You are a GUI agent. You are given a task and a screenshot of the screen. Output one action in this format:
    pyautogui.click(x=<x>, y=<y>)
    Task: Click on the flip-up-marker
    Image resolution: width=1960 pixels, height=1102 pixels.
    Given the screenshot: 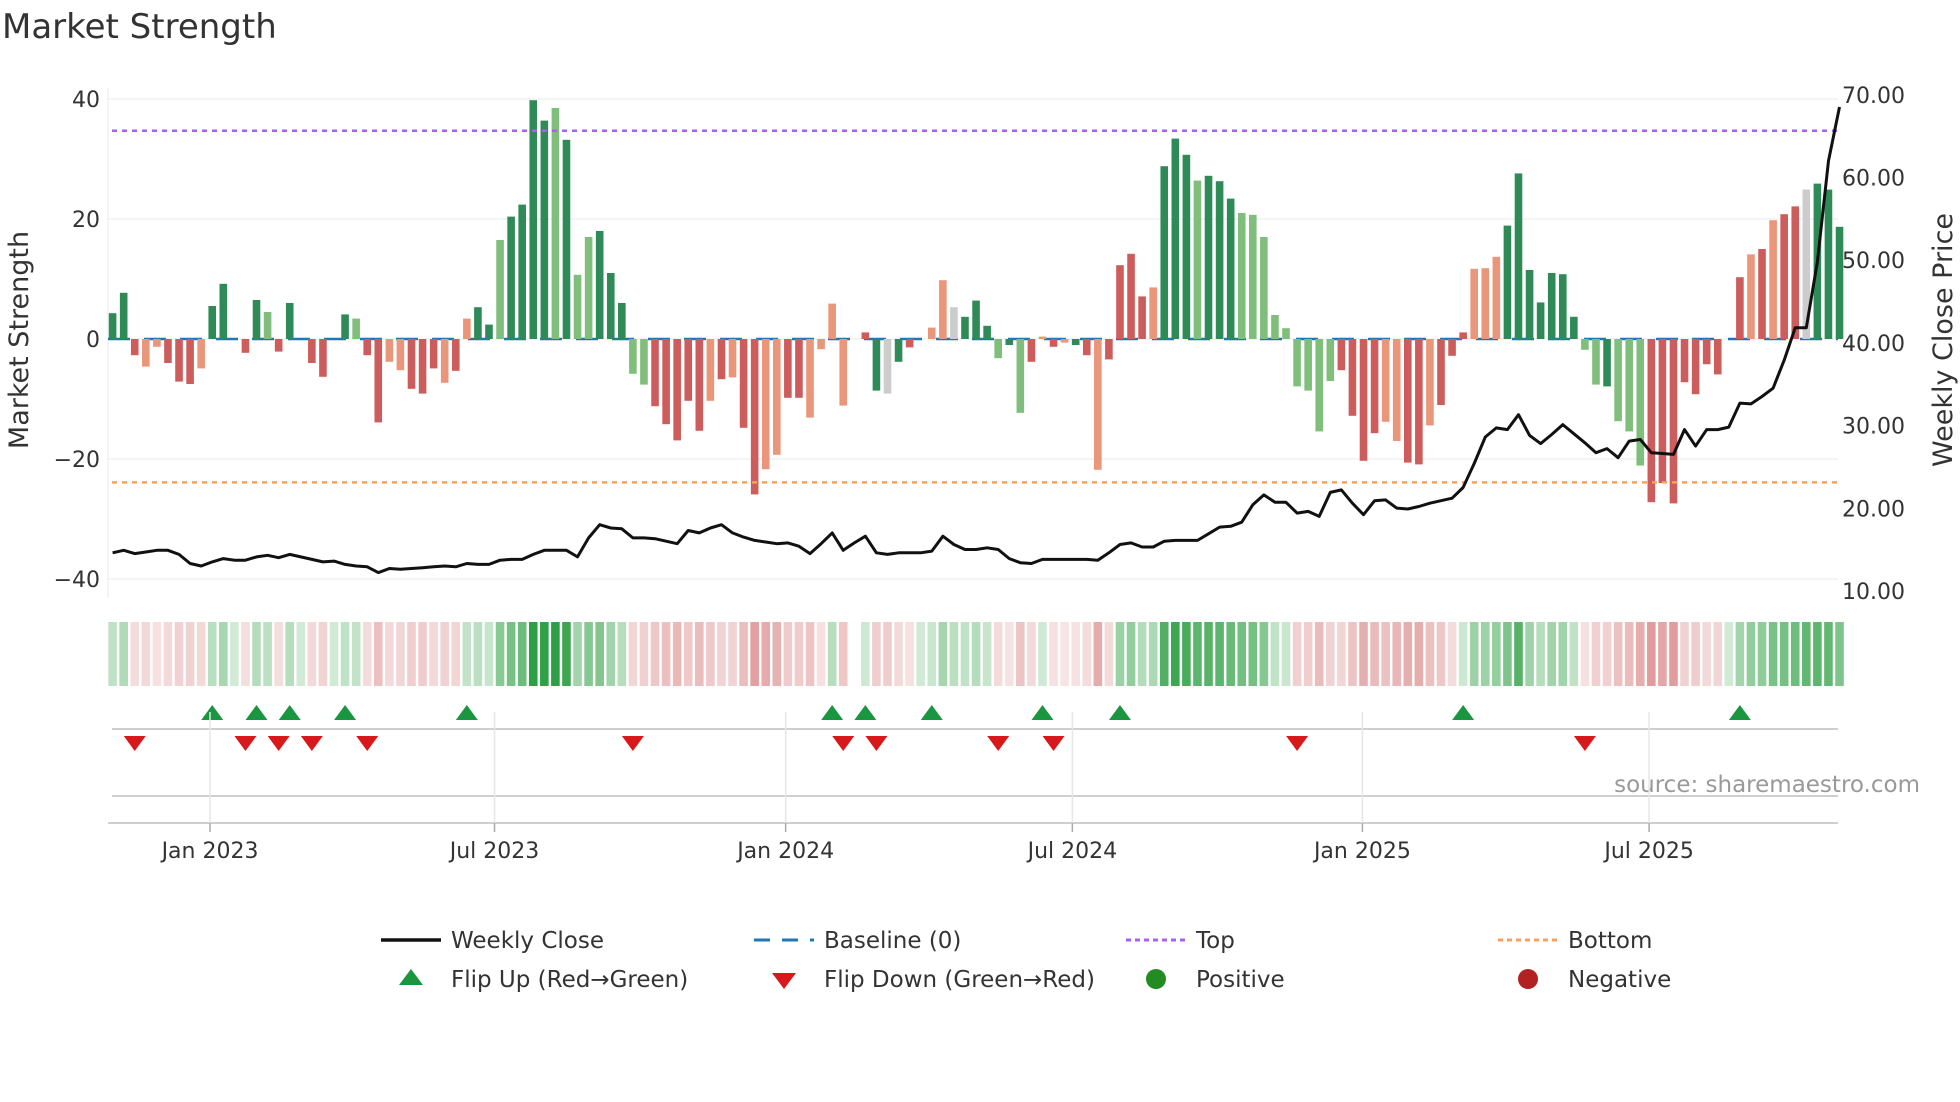 What is the action you would take?
    pyautogui.click(x=345, y=712)
    